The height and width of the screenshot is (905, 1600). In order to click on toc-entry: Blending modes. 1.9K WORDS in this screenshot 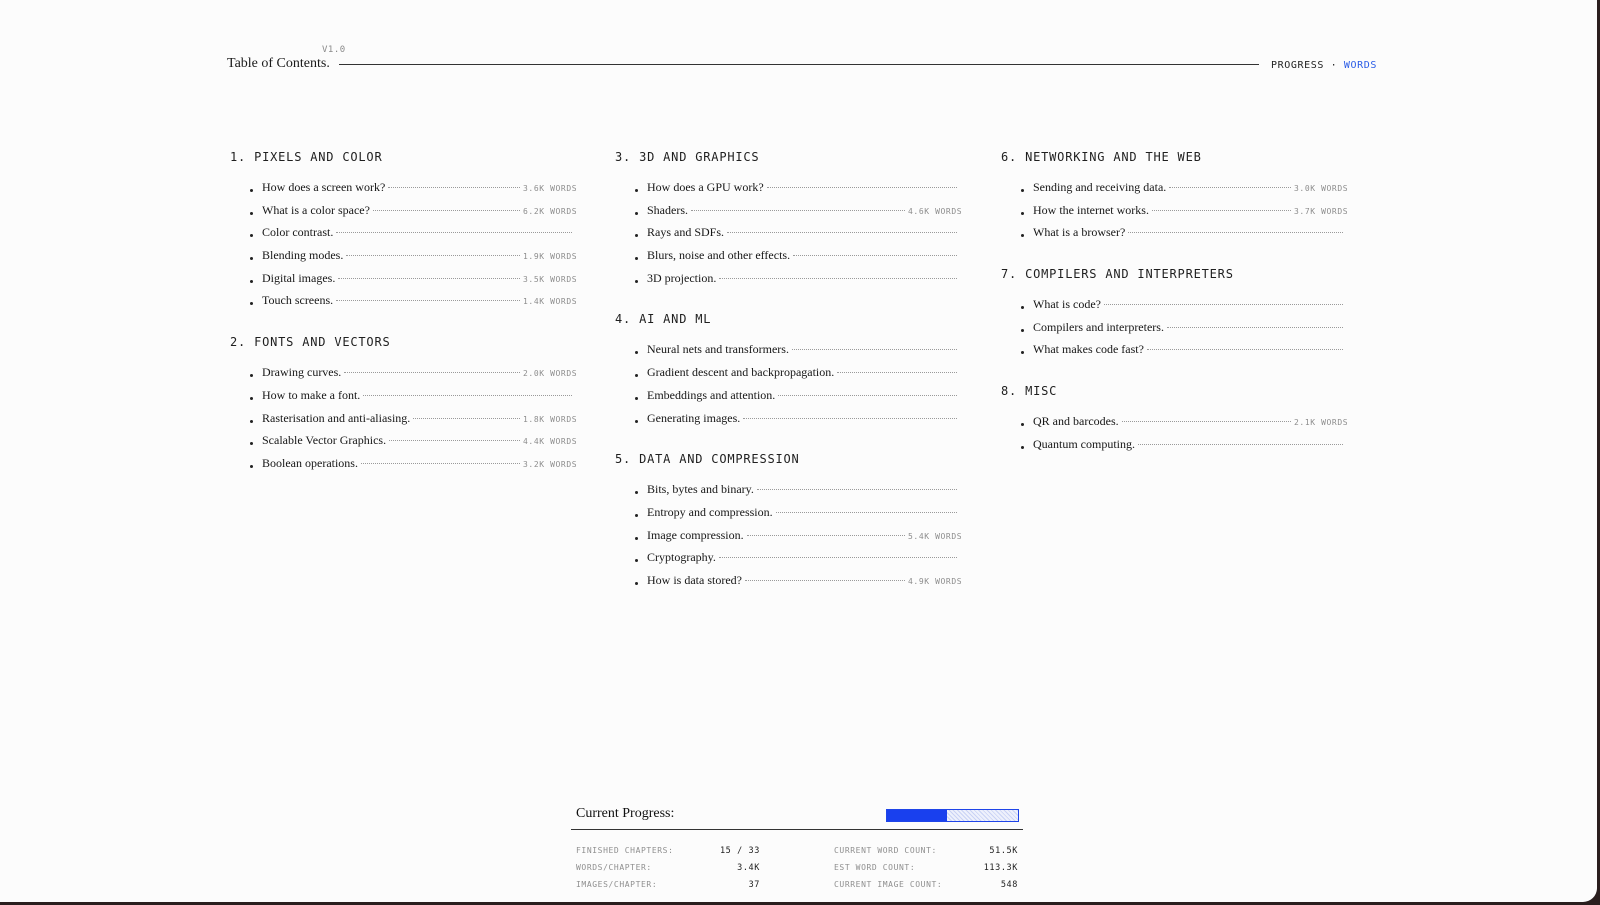, I will do `click(404, 259)`.